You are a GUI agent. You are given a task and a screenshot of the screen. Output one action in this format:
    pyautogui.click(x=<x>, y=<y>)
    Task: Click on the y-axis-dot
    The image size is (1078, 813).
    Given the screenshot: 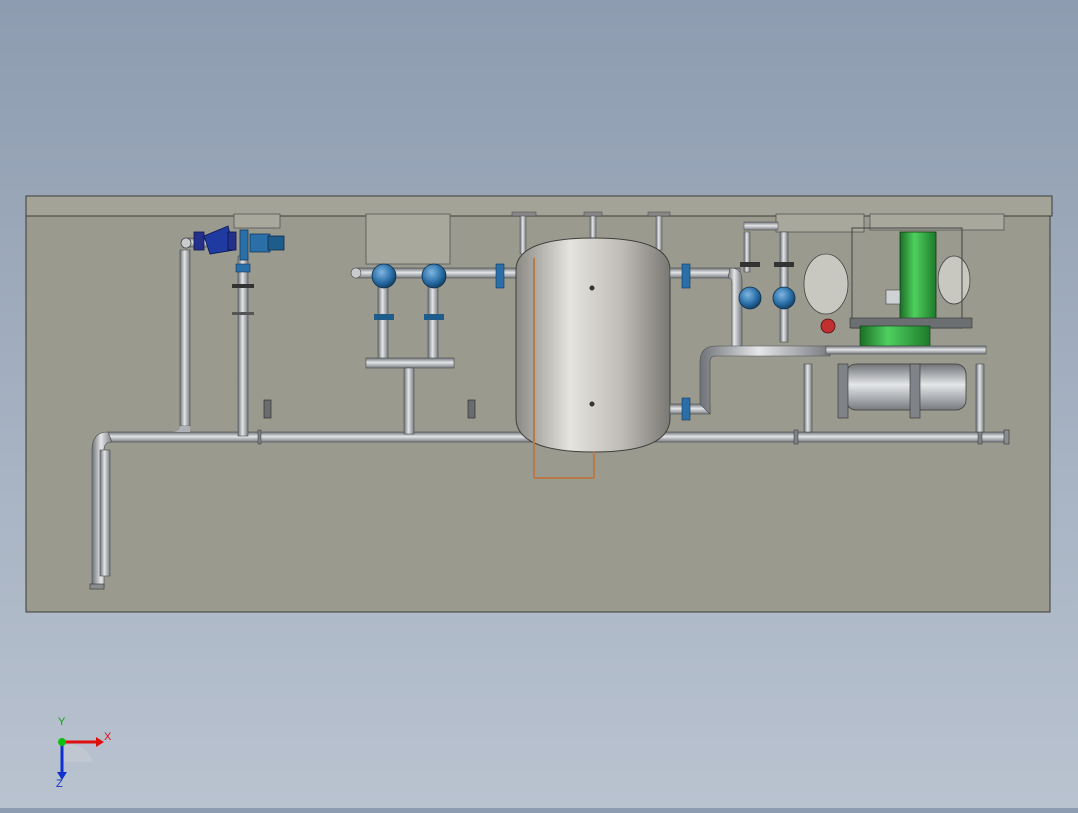 What is the action you would take?
    pyautogui.click(x=62, y=742)
    